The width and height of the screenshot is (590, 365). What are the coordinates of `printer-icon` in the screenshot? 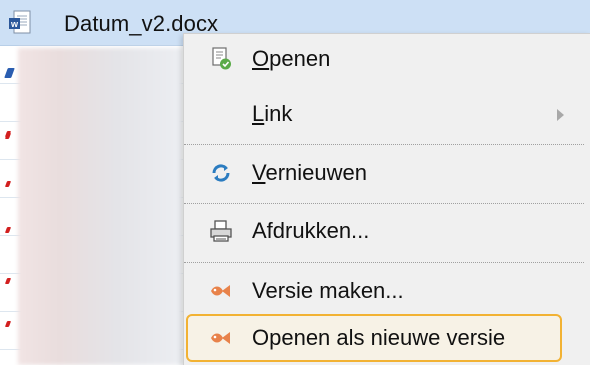 It's located at (221, 231).